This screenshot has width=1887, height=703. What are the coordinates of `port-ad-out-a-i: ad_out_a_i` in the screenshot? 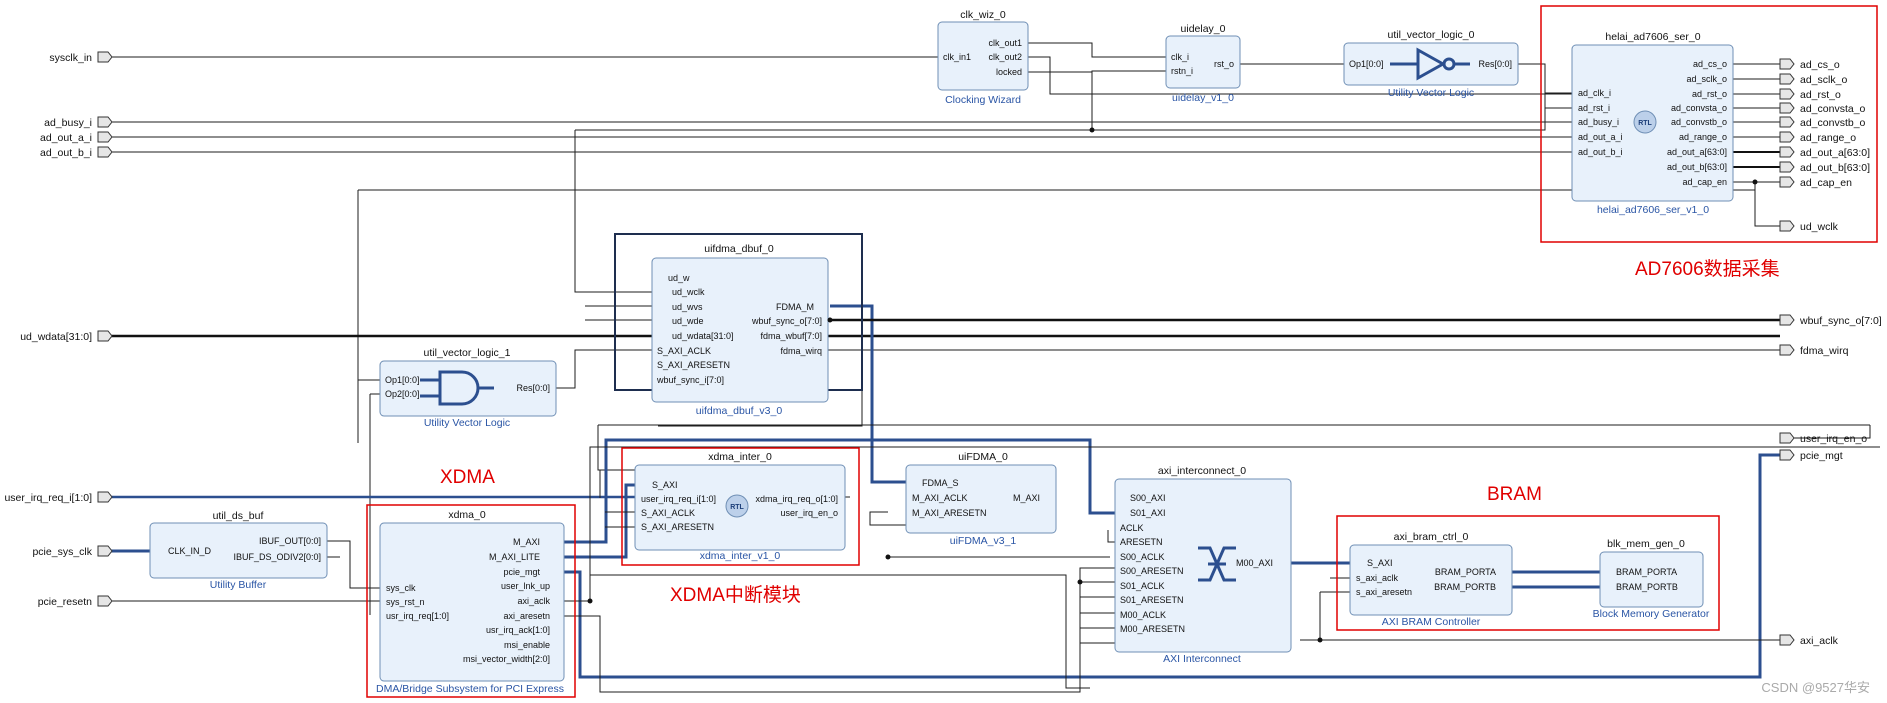 It's located at (66, 138).